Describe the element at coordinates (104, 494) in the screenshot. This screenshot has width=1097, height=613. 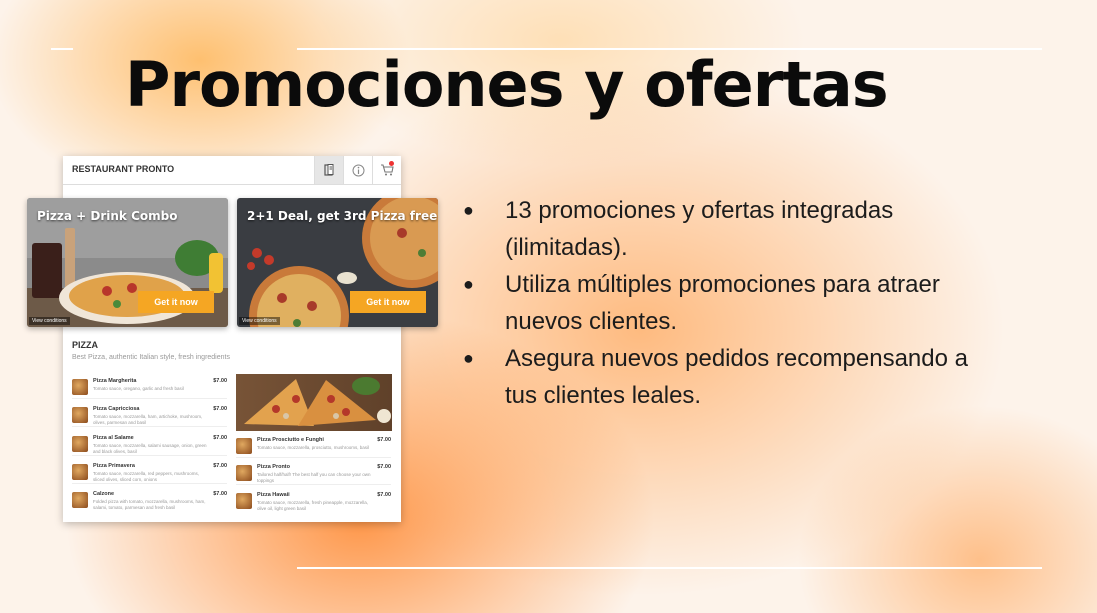
I see `item-name: Calzone` at that location.